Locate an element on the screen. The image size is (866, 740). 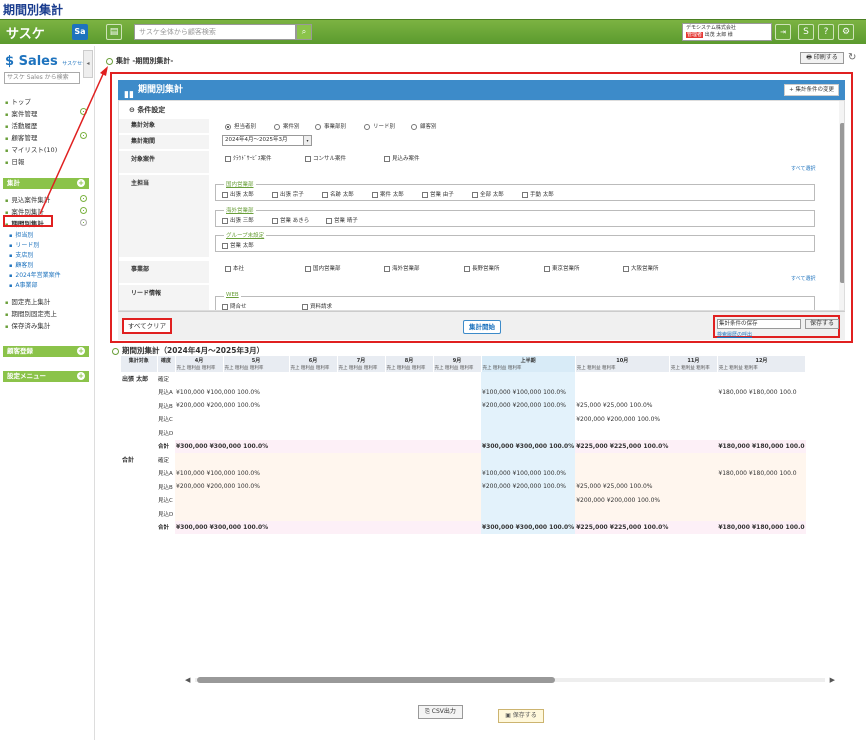
cell-h1: ¥100,000 ¥100,000 100.0% is located at coordinates (528, 392).